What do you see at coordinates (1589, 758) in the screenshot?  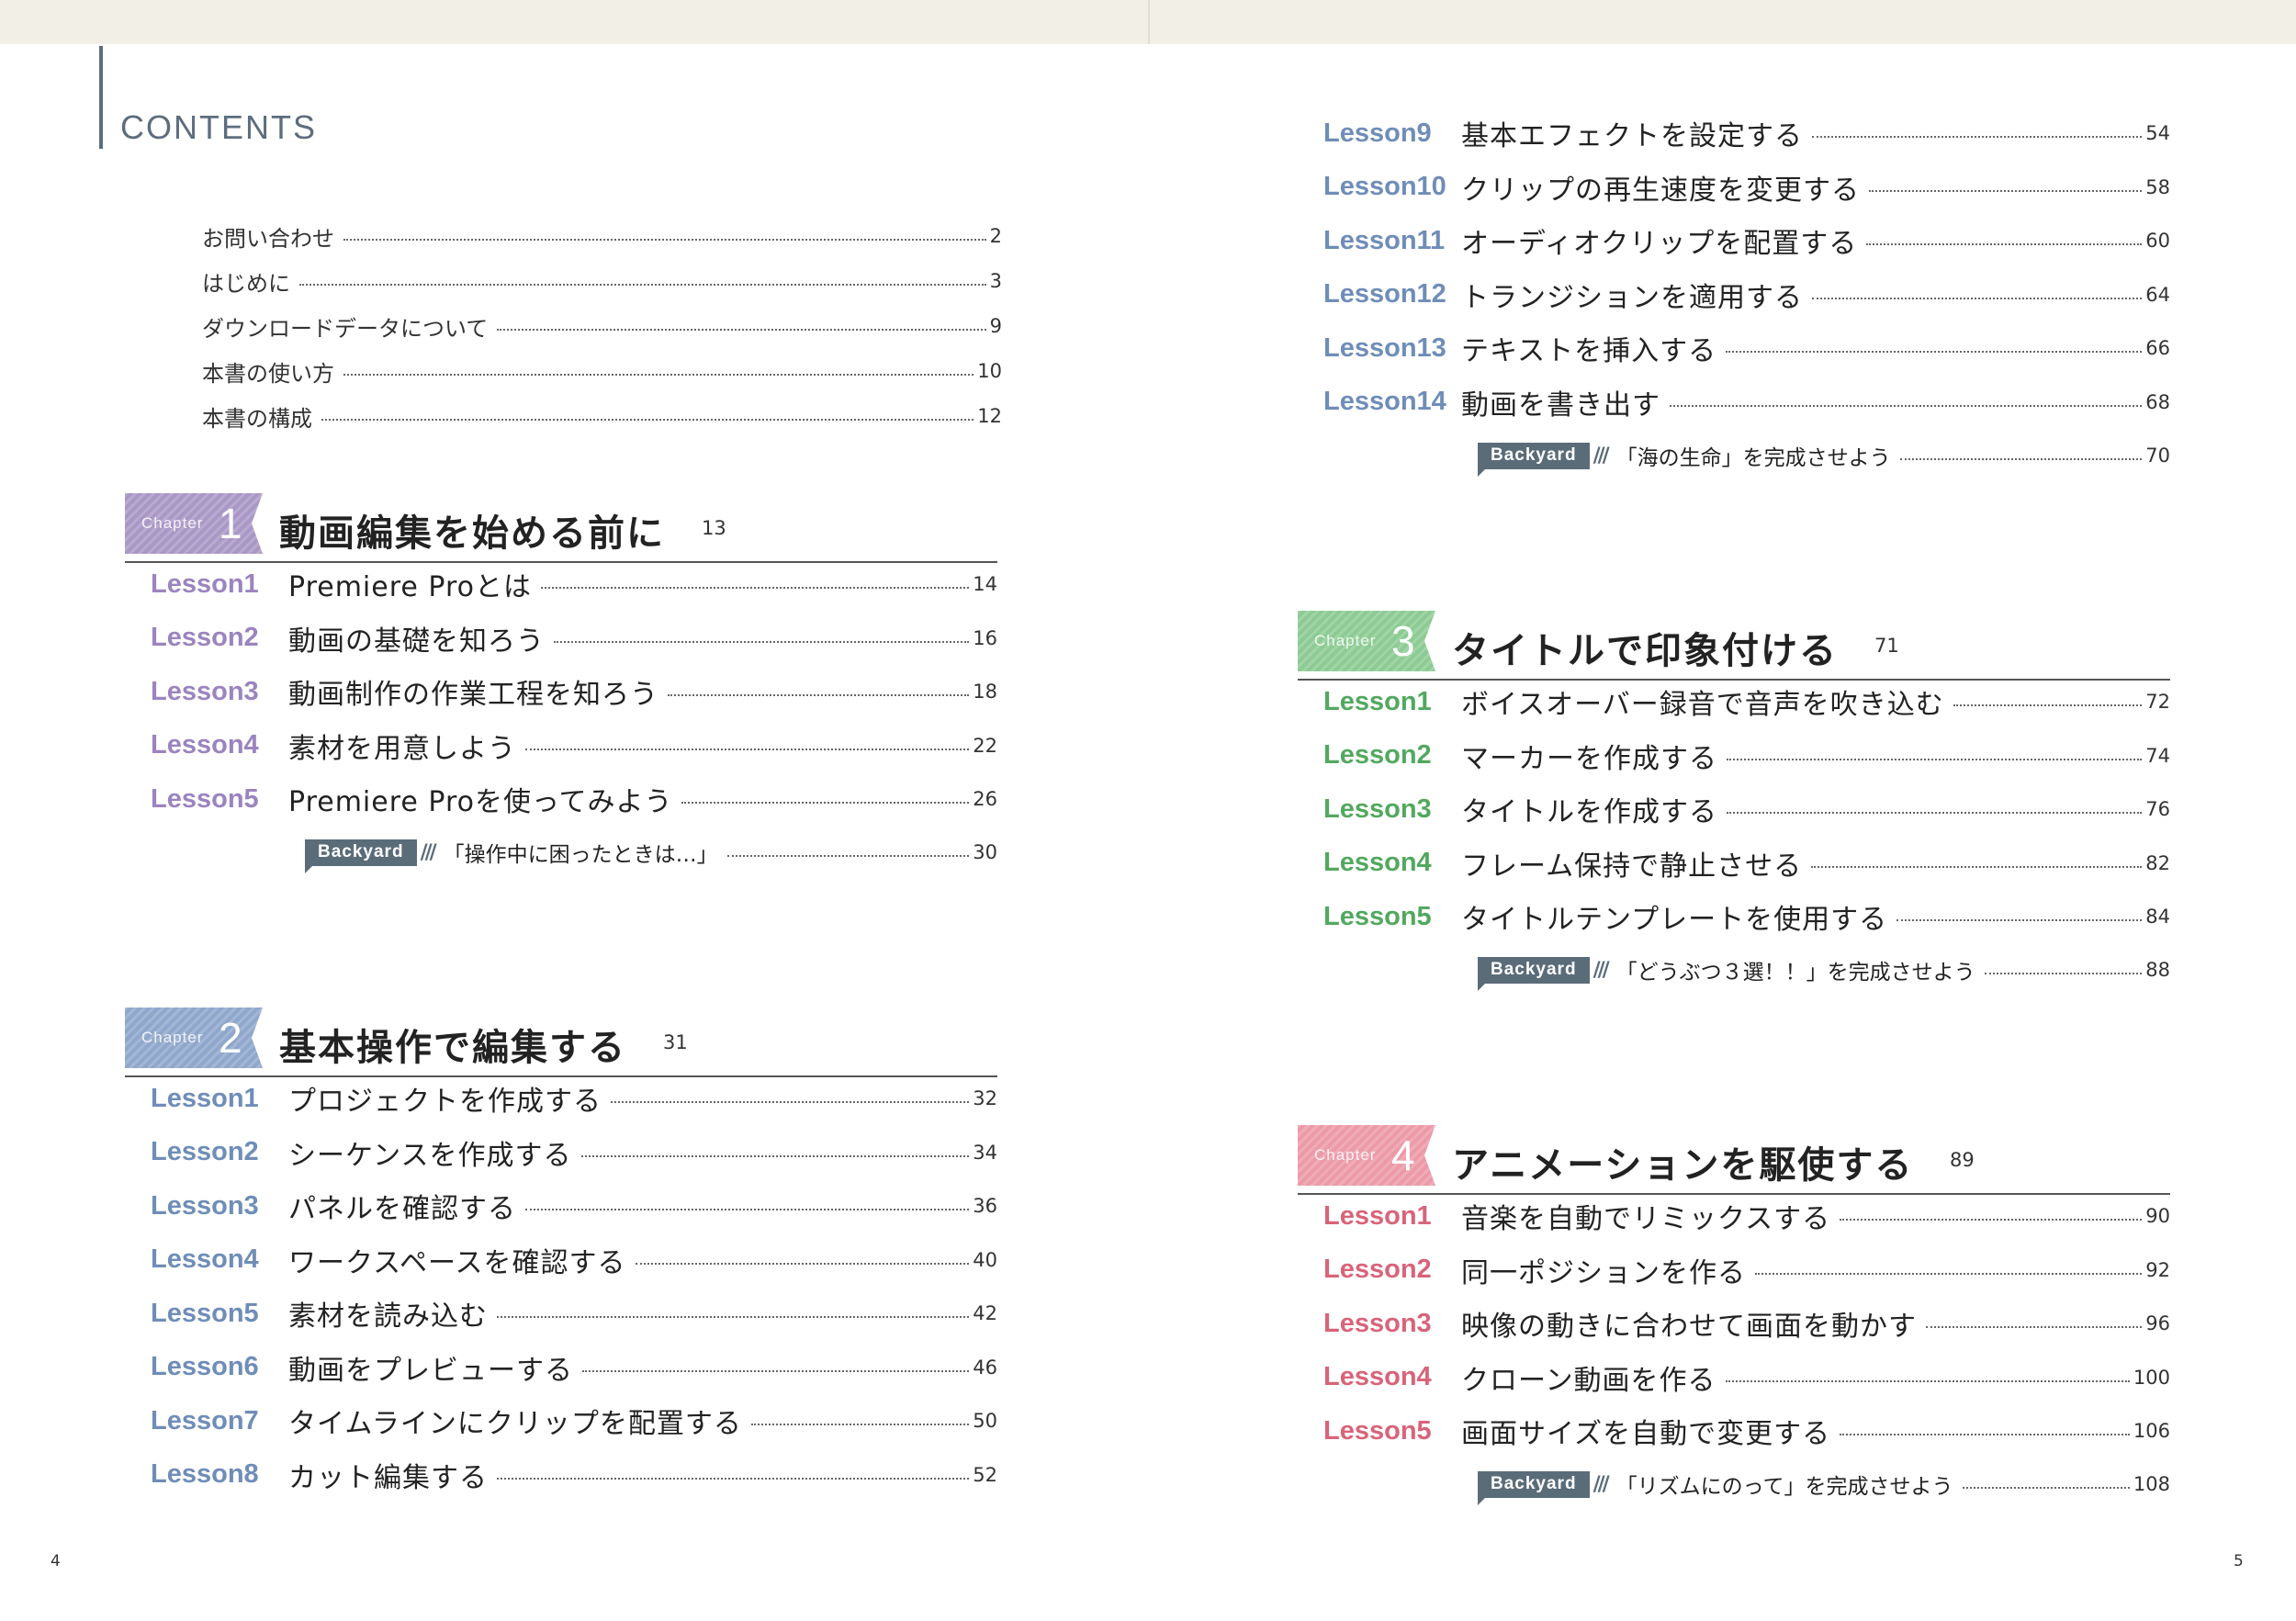 I see `lesson-title: マーカーを作成する` at bounding box center [1589, 758].